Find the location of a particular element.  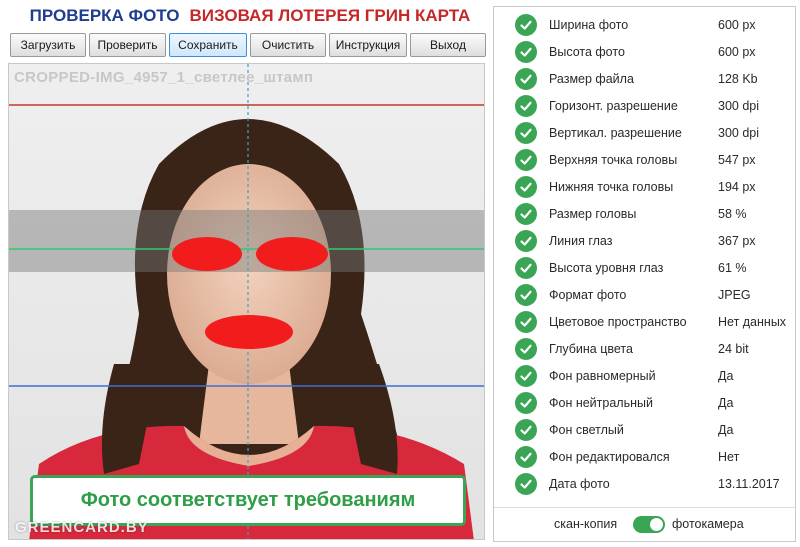

check-button: Проверить is located at coordinates (127, 45).